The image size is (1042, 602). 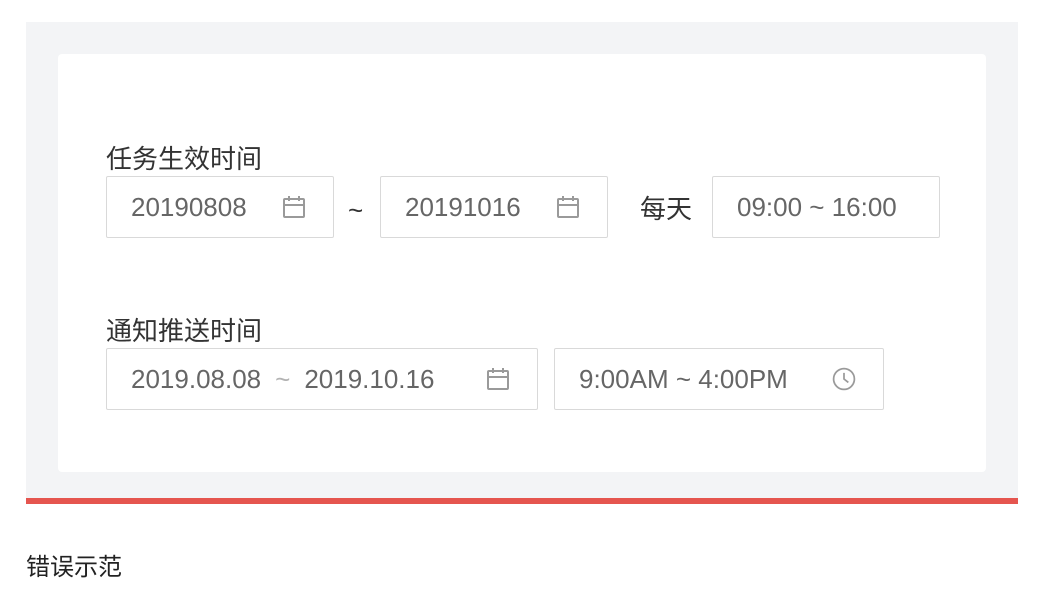 I want to click on task-effective-time-label: 任务生效时间, so click(x=184, y=160).